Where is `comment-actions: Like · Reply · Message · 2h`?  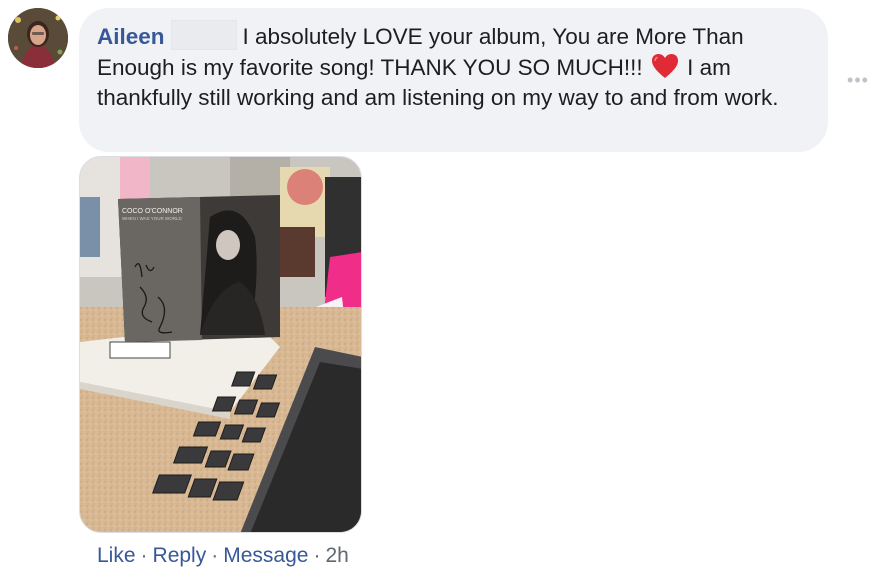
comment-actions: Like · Reply · Message · 2h is located at coordinates (223, 556).